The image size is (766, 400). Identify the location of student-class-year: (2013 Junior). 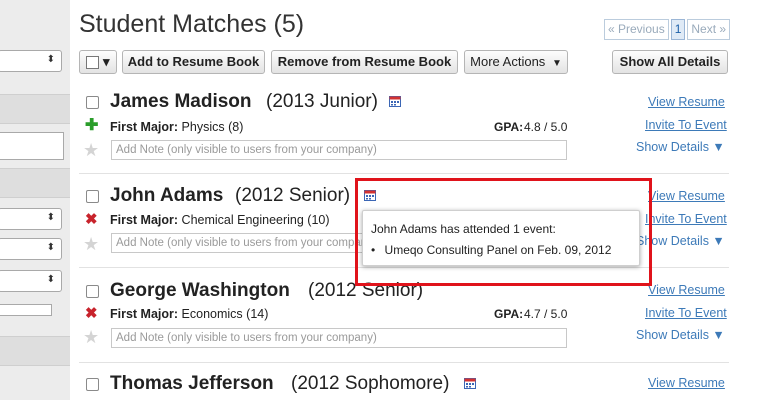
(322, 101).